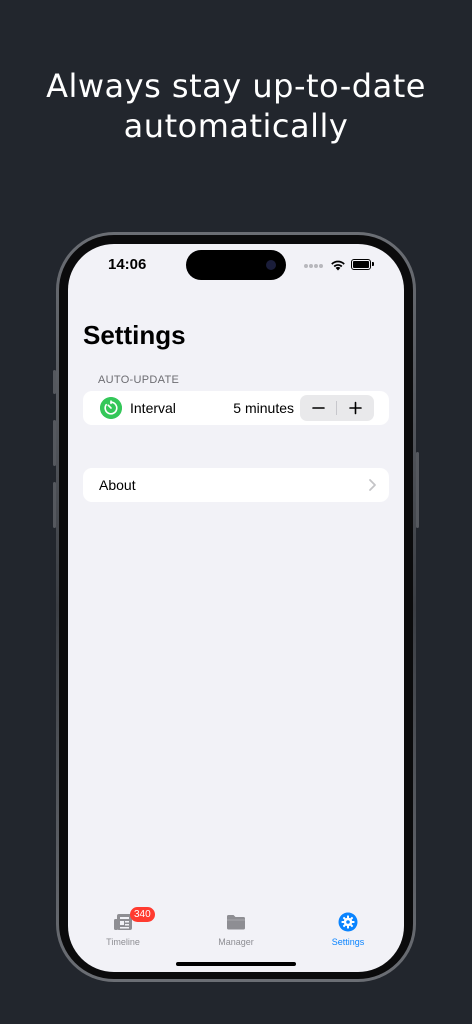  Describe the element at coordinates (139, 380) in the screenshot. I see `section-header-auto-update: AUTO-UPDATE` at that location.